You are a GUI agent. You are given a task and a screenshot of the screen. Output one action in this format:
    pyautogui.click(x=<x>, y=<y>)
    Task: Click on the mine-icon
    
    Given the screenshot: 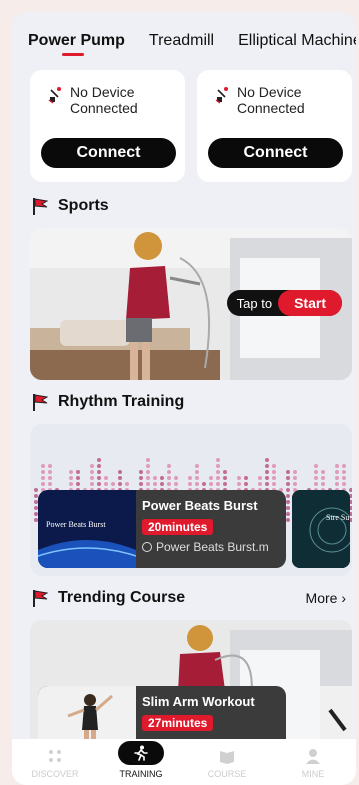 What is the action you would take?
    pyautogui.click(x=313, y=756)
    